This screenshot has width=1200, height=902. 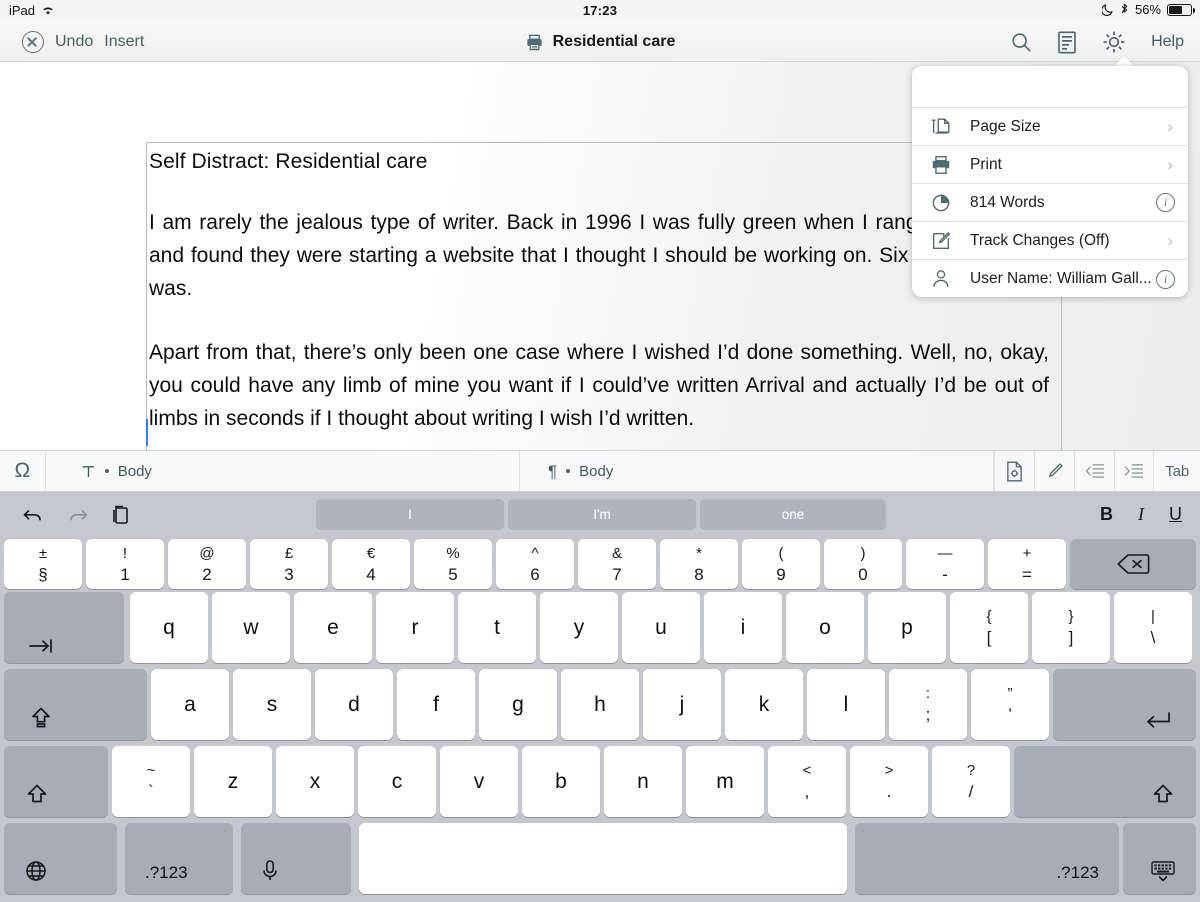 I want to click on document-settings-icon, so click(x=1015, y=471).